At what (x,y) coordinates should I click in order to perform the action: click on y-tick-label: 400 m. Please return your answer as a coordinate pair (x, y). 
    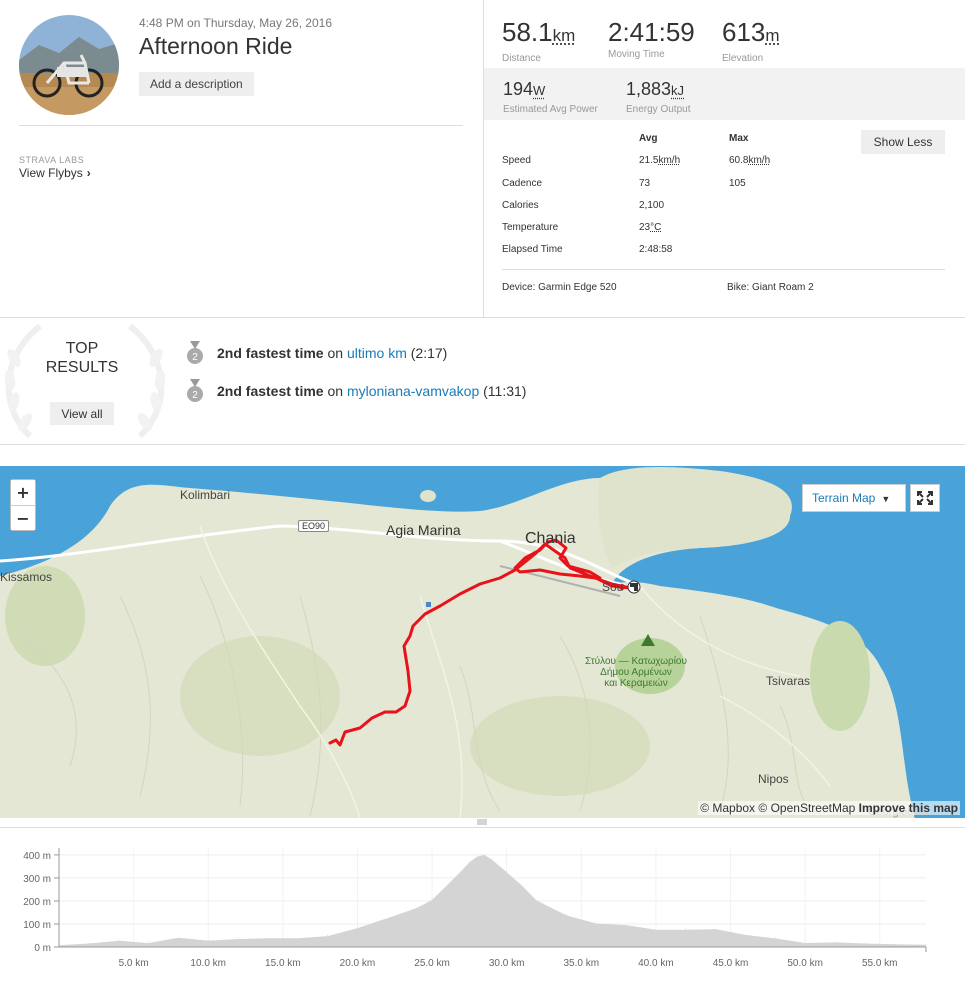
    Looking at the image, I should click on (37, 856).